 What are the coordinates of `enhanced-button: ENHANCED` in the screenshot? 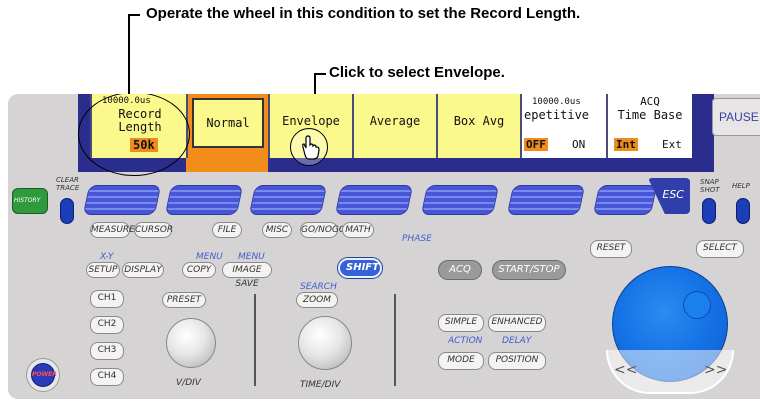 It's located at (517, 323).